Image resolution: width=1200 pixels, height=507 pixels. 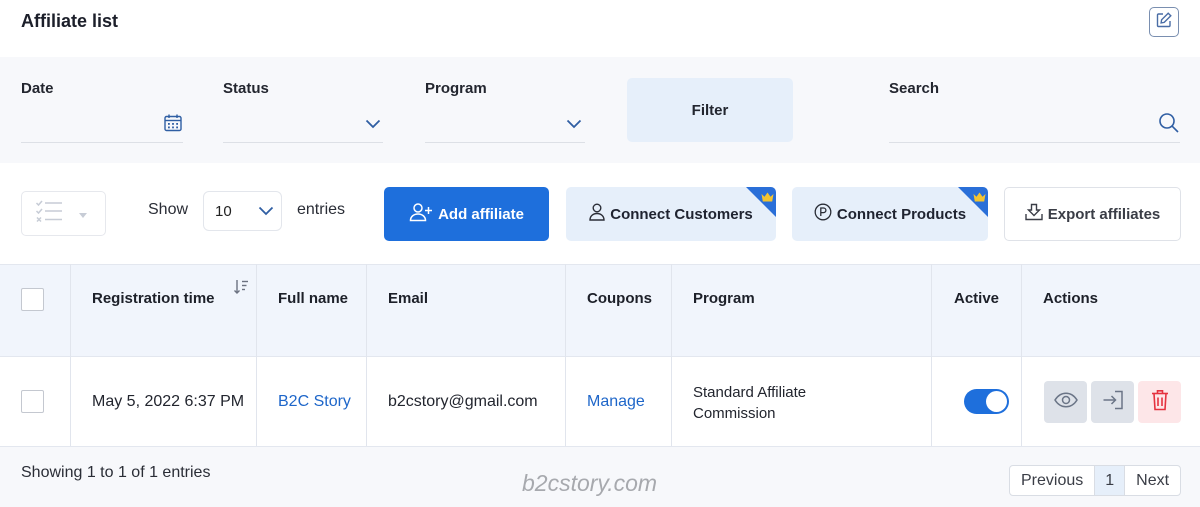 I want to click on sort-descending-icon, so click(x=241, y=289).